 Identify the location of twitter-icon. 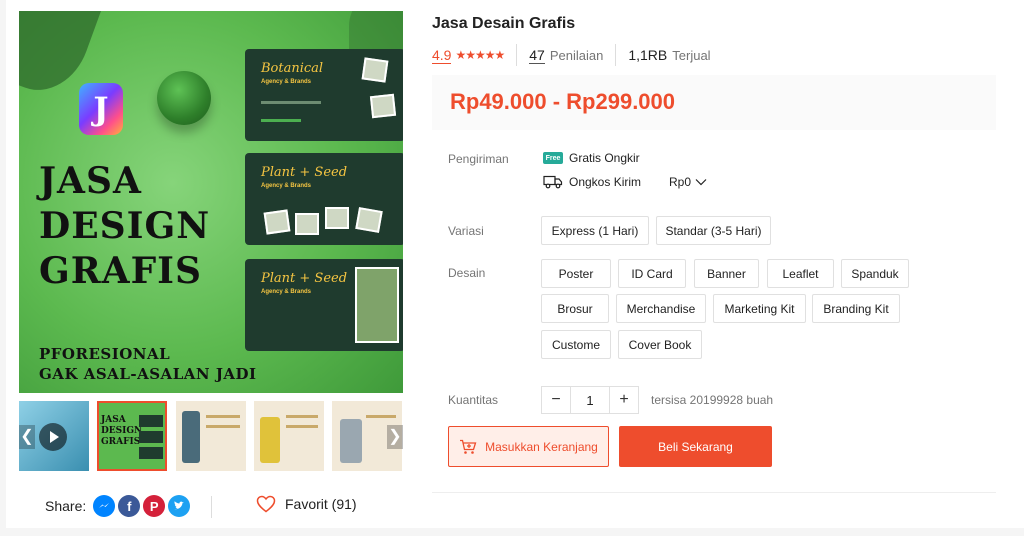
(179, 506).